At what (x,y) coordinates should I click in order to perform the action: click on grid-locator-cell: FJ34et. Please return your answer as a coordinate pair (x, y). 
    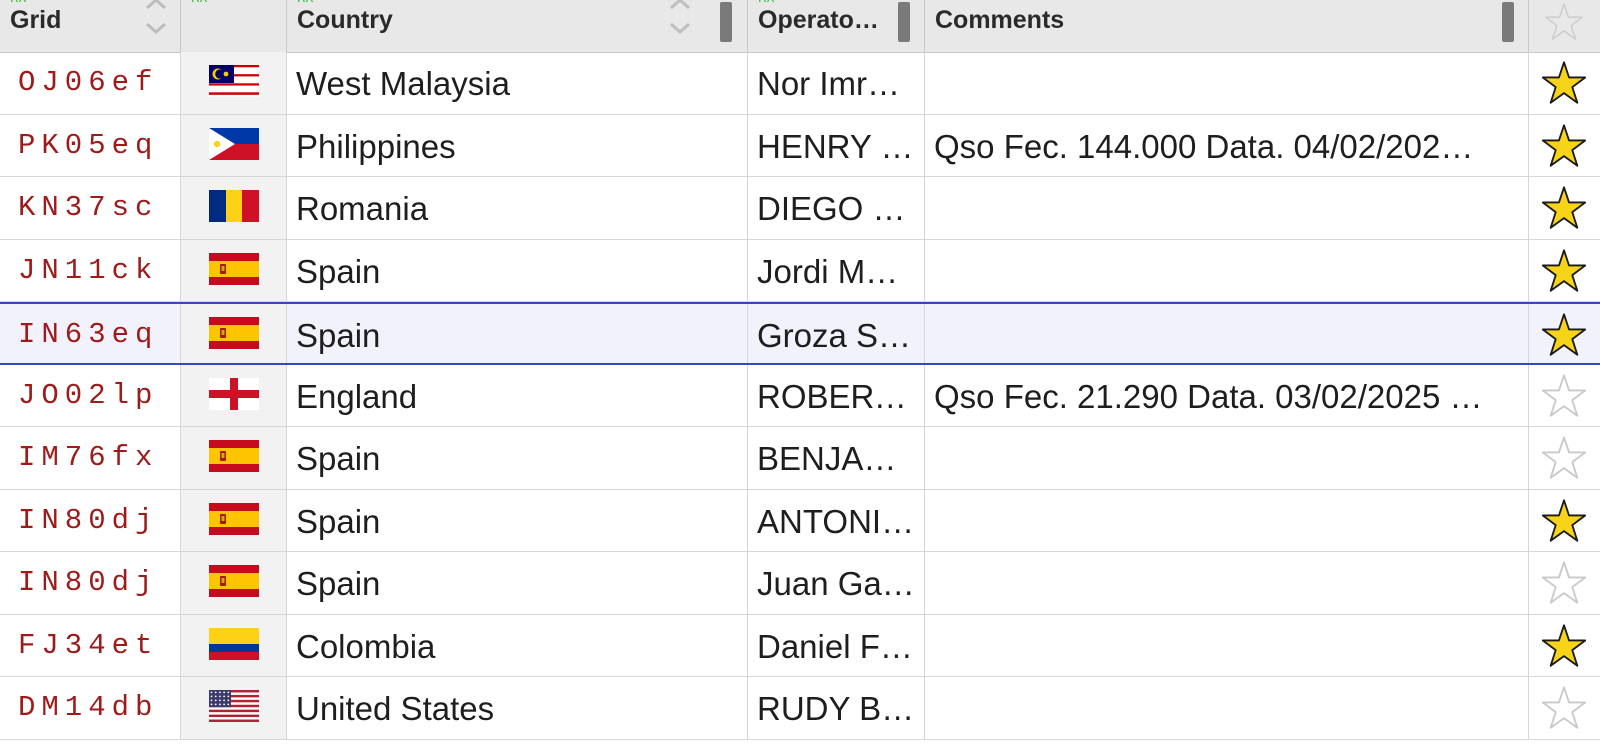
    Looking at the image, I should click on (90, 645).